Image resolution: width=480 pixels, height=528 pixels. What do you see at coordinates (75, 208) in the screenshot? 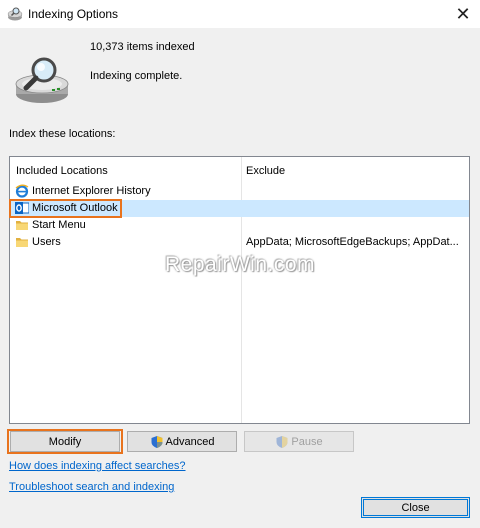
I see `location-label: Microsoft Outlook` at bounding box center [75, 208].